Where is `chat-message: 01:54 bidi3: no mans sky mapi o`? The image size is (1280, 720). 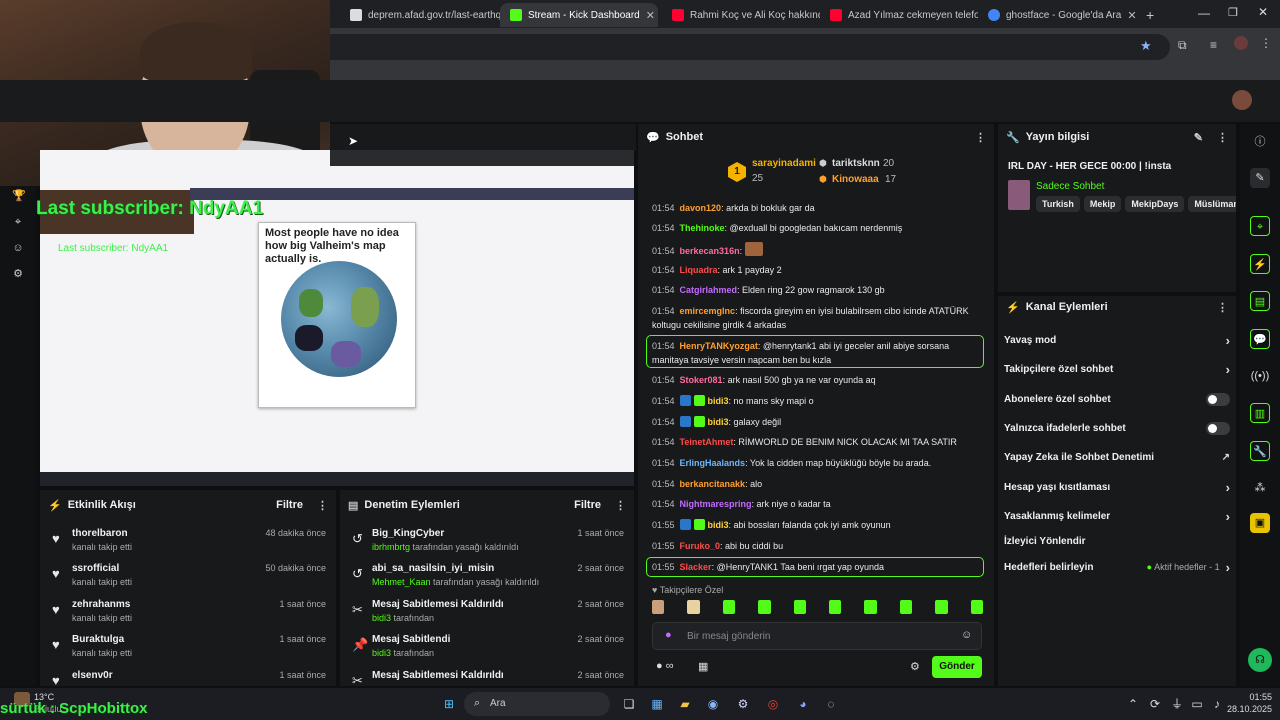 chat-message: 01:54 bidi3: no mans sky mapi o is located at coordinates (819, 401).